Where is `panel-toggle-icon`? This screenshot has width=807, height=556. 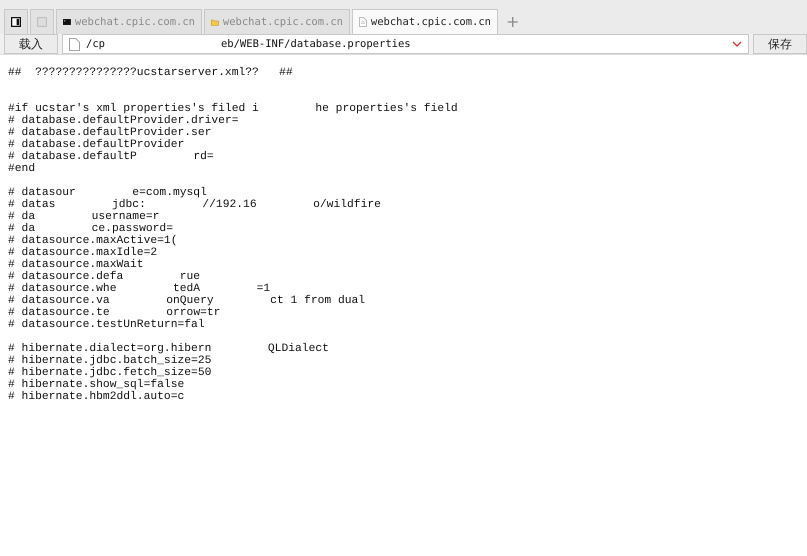
panel-toggle-icon is located at coordinates (16, 22).